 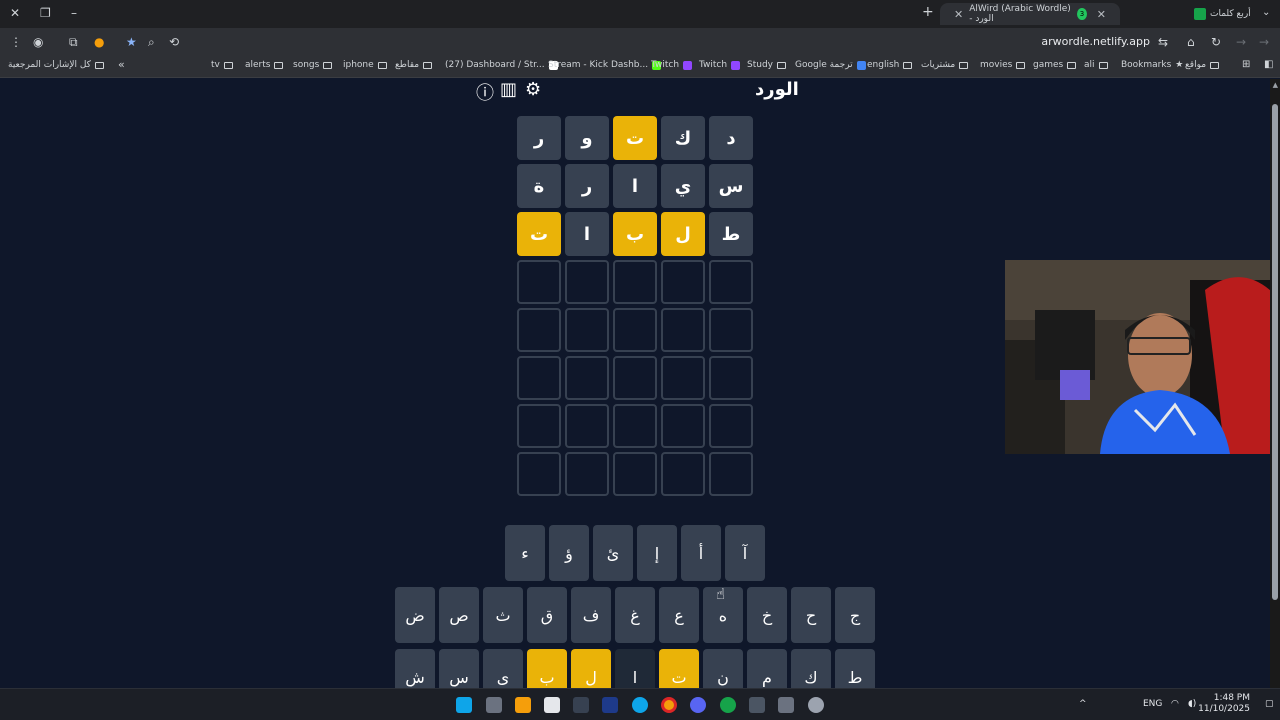 What do you see at coordinates (99, 42) in the screenshot?
I see `extension-icon: ●` at bounding box center [99, 42].